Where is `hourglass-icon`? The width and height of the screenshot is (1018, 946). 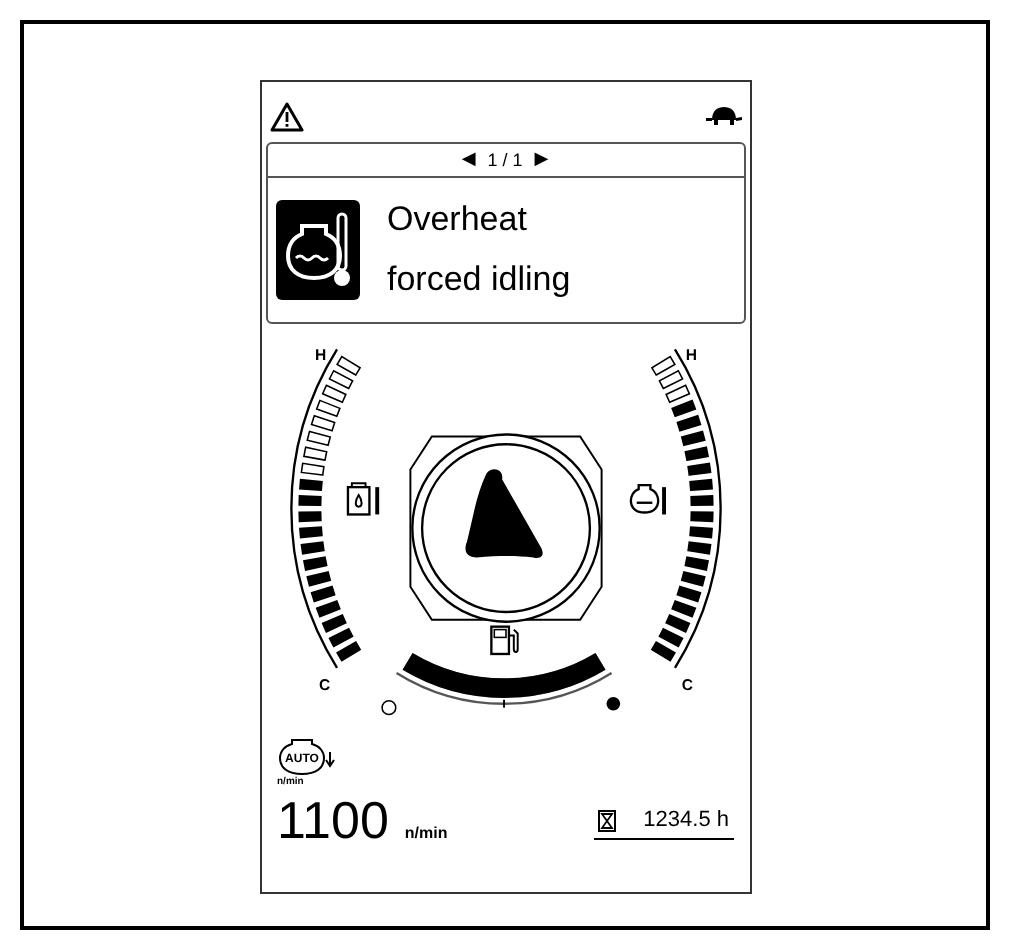
hourglass-icon is located at coordinates (606, 820).